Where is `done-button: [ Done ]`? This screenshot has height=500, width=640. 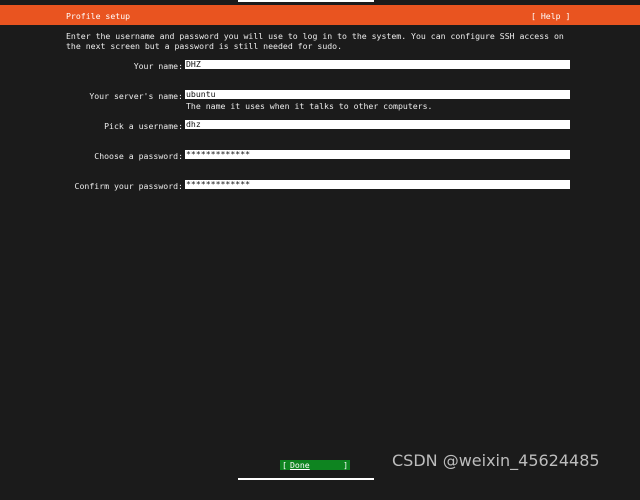
done-button: [ Done ] is located at coordinates (315, 465).